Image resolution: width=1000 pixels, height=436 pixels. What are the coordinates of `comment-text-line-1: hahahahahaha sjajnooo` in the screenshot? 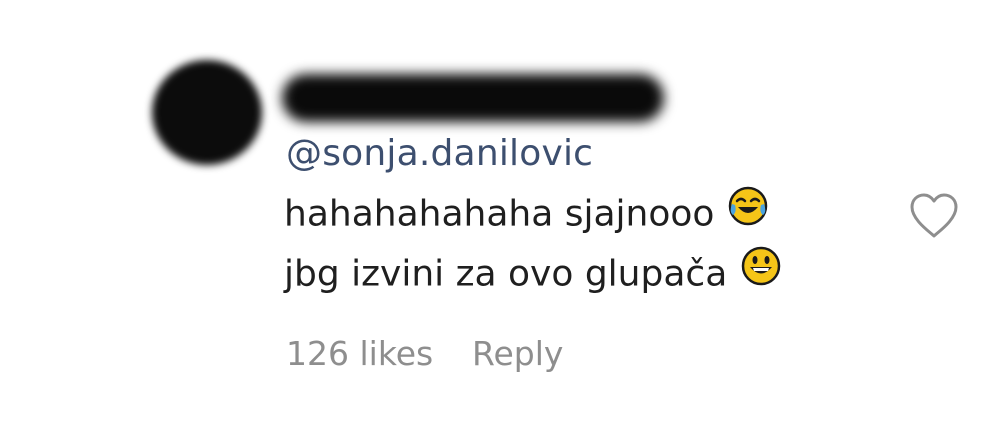 It's located at (526, 213).